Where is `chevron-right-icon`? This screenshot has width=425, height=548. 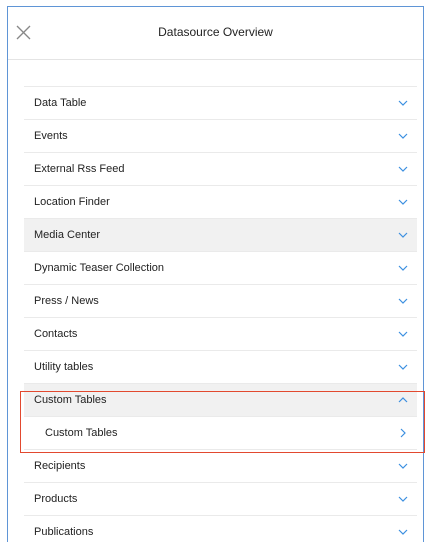
chevron-right-icon is located at coordinates (403, 433).